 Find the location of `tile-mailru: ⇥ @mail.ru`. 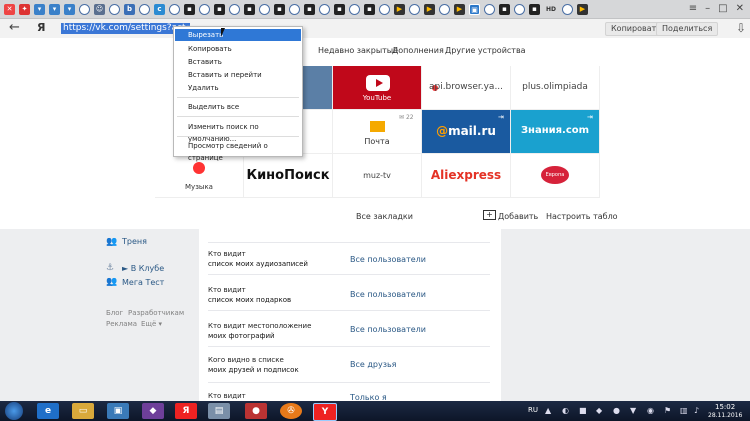

tile-mailru: ⇥ @mail.ru is located at coordinates (466, 132).